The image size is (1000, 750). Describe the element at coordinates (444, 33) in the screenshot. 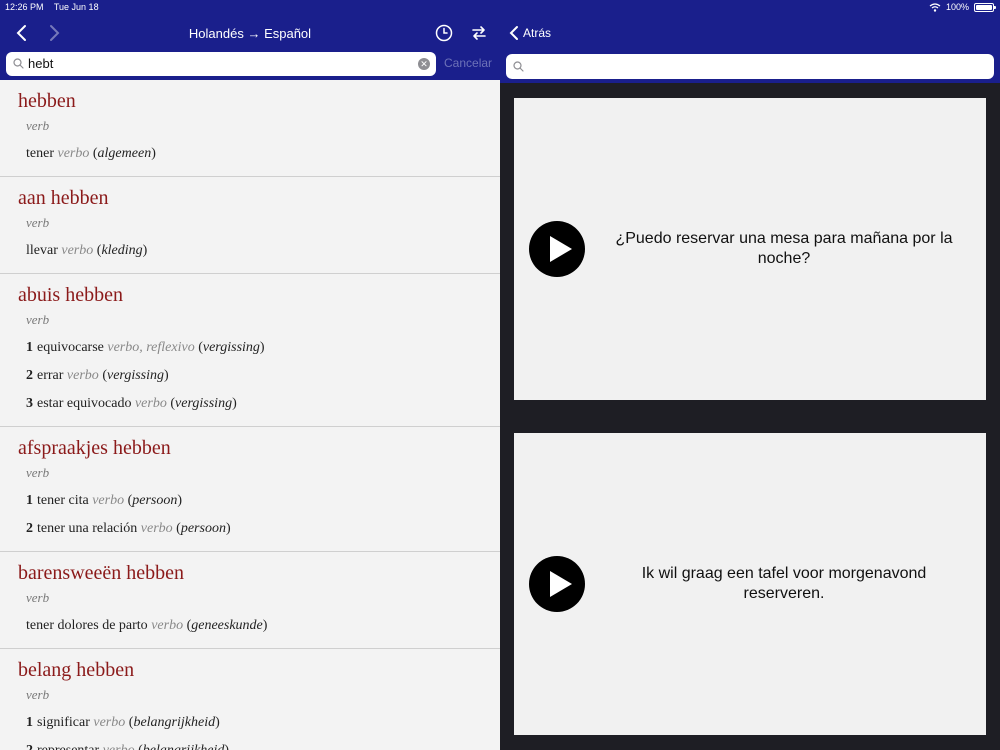

I see `clock-icon` at that location.